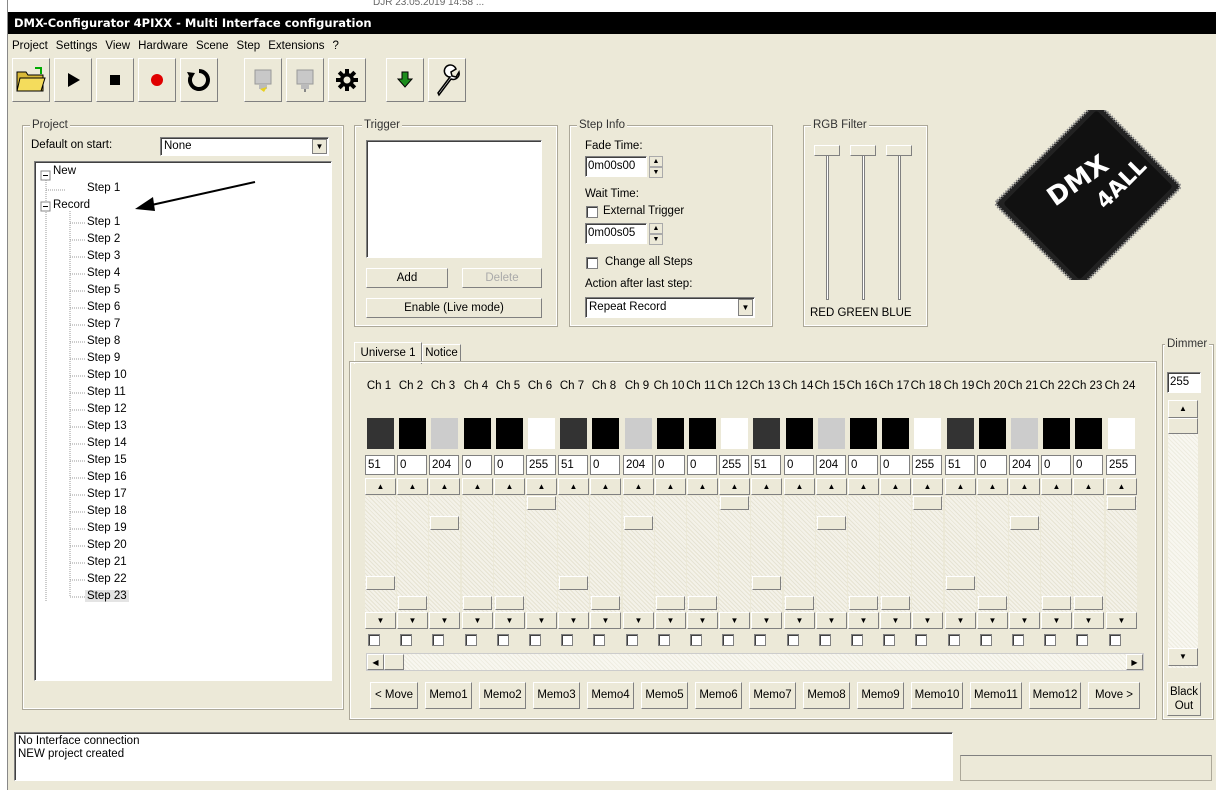  Describe the element at coordinates (1183, 657) in the screenshot. I see `dimmer-down-button: ▼` at that location.